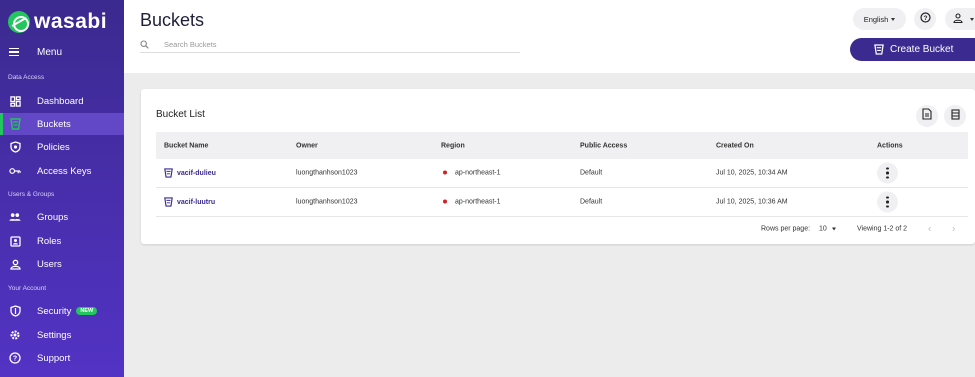  What do you see at coordinates (31, 194) in the screenshot?
I see `section-users-groups: Users & Groups` at bounding box center [31, 194].